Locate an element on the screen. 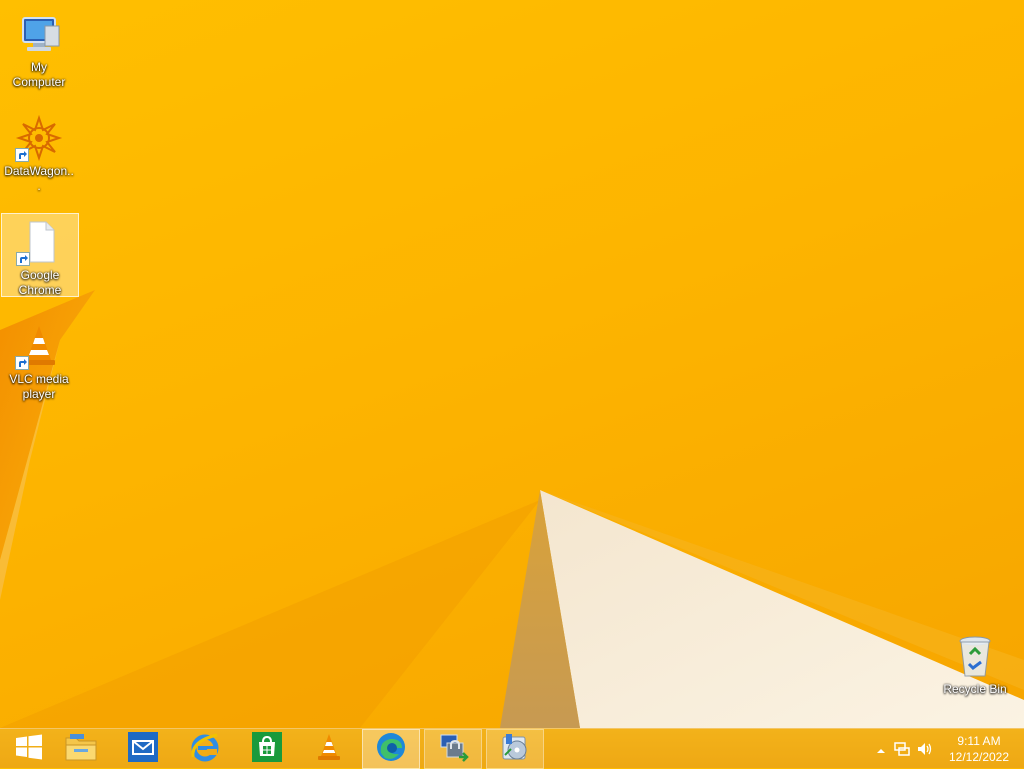 This screenshot has width=1024, height=769. internet-explorer-icon is located at coordinates (205, 749).